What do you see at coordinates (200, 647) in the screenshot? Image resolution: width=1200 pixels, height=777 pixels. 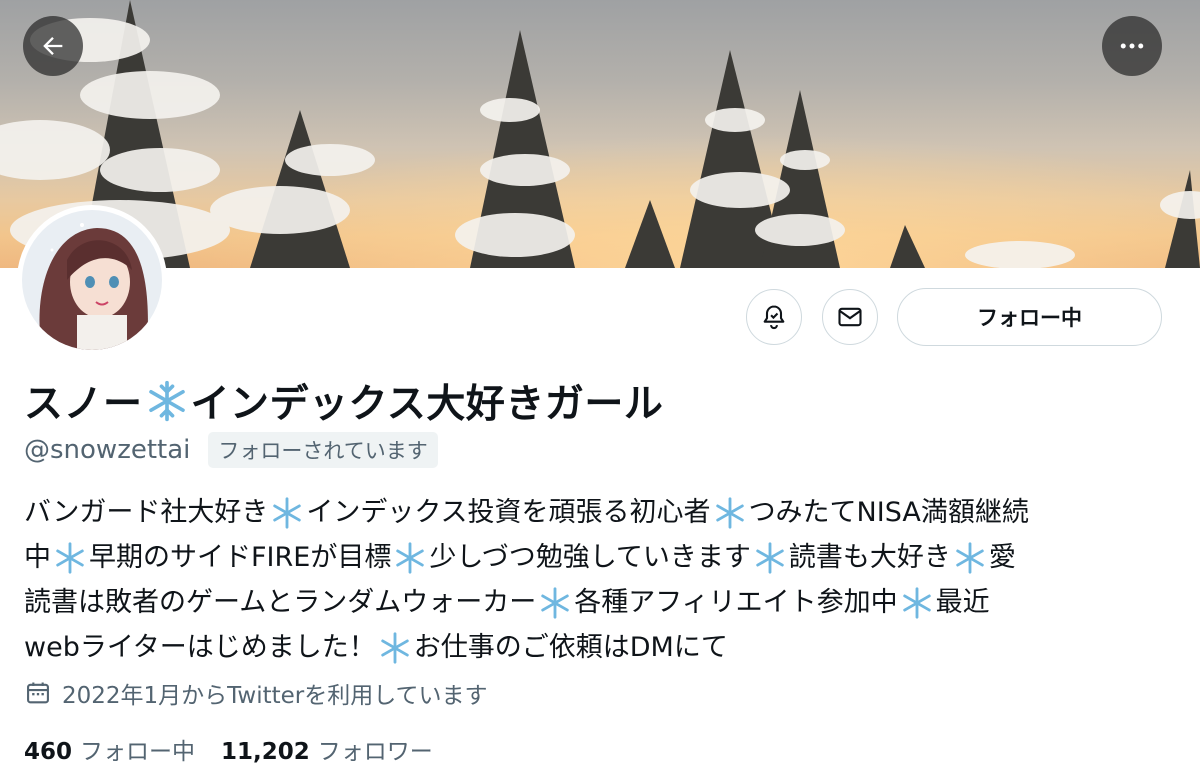 I see `bio-text: webライターはじめました！` at bounding box center [200, 647].